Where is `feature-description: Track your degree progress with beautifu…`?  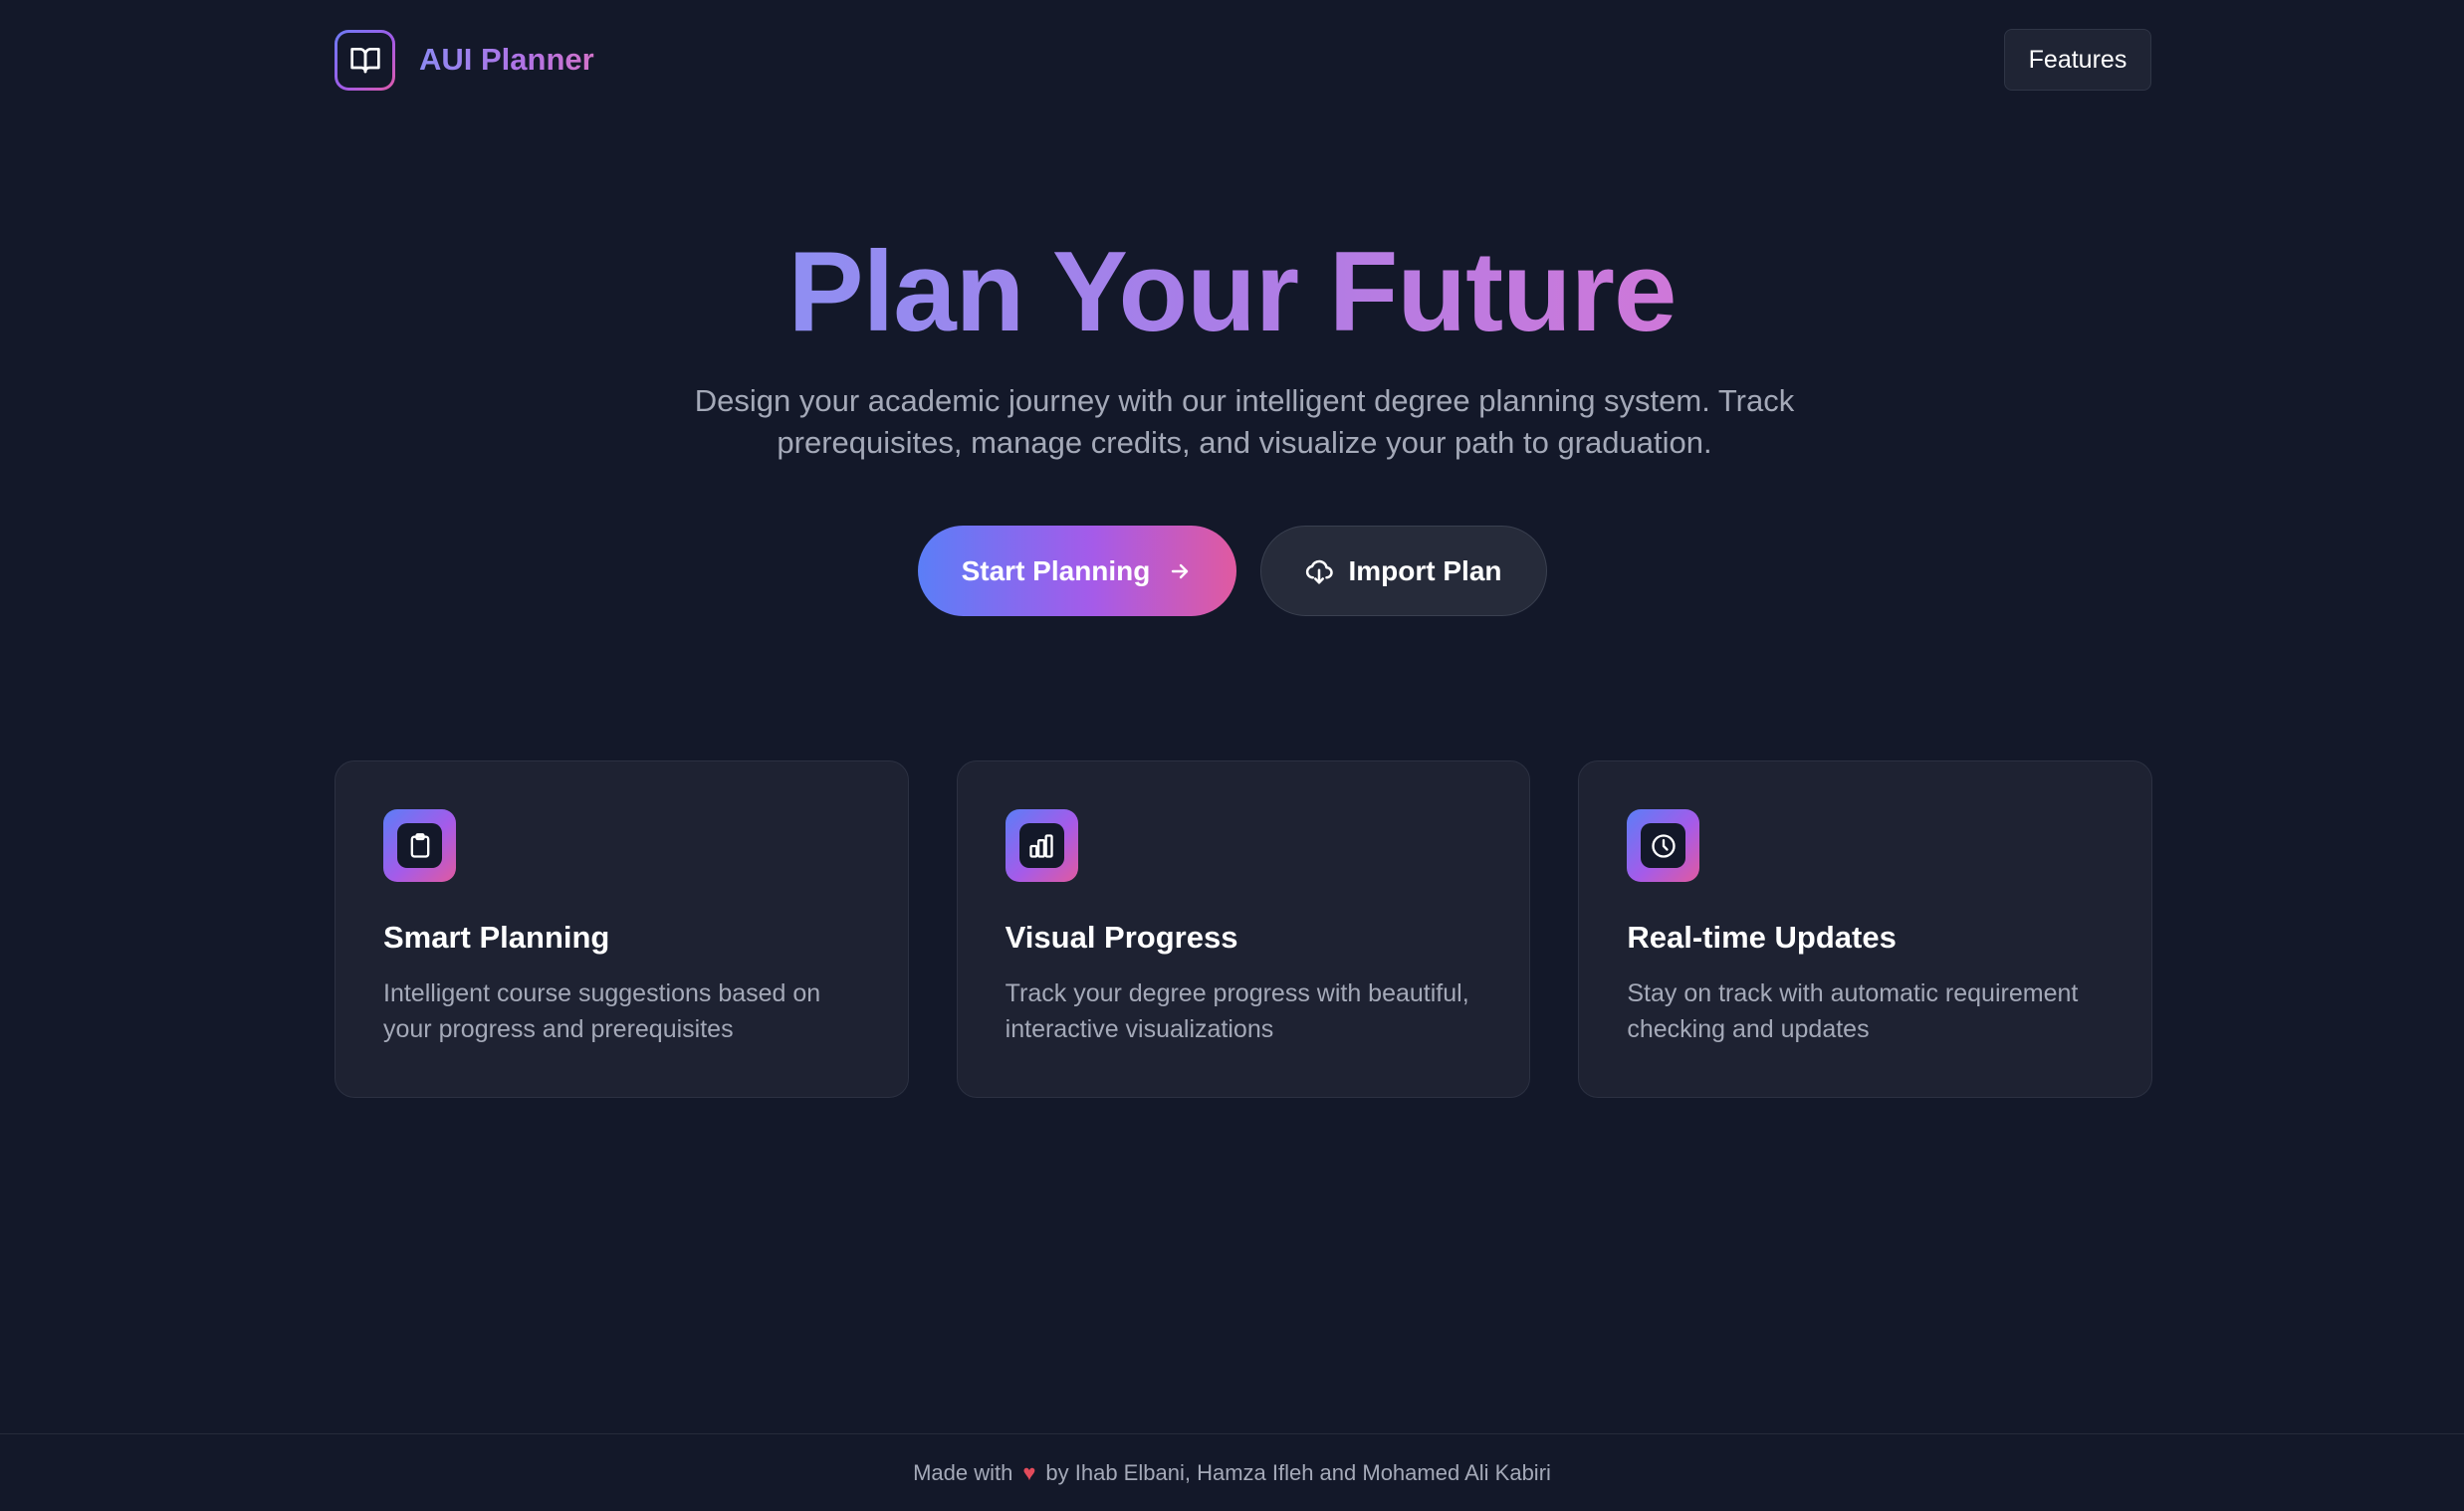 feature-description: Track your degree progress with beautifu… is located at coordinates (1237, 1011).